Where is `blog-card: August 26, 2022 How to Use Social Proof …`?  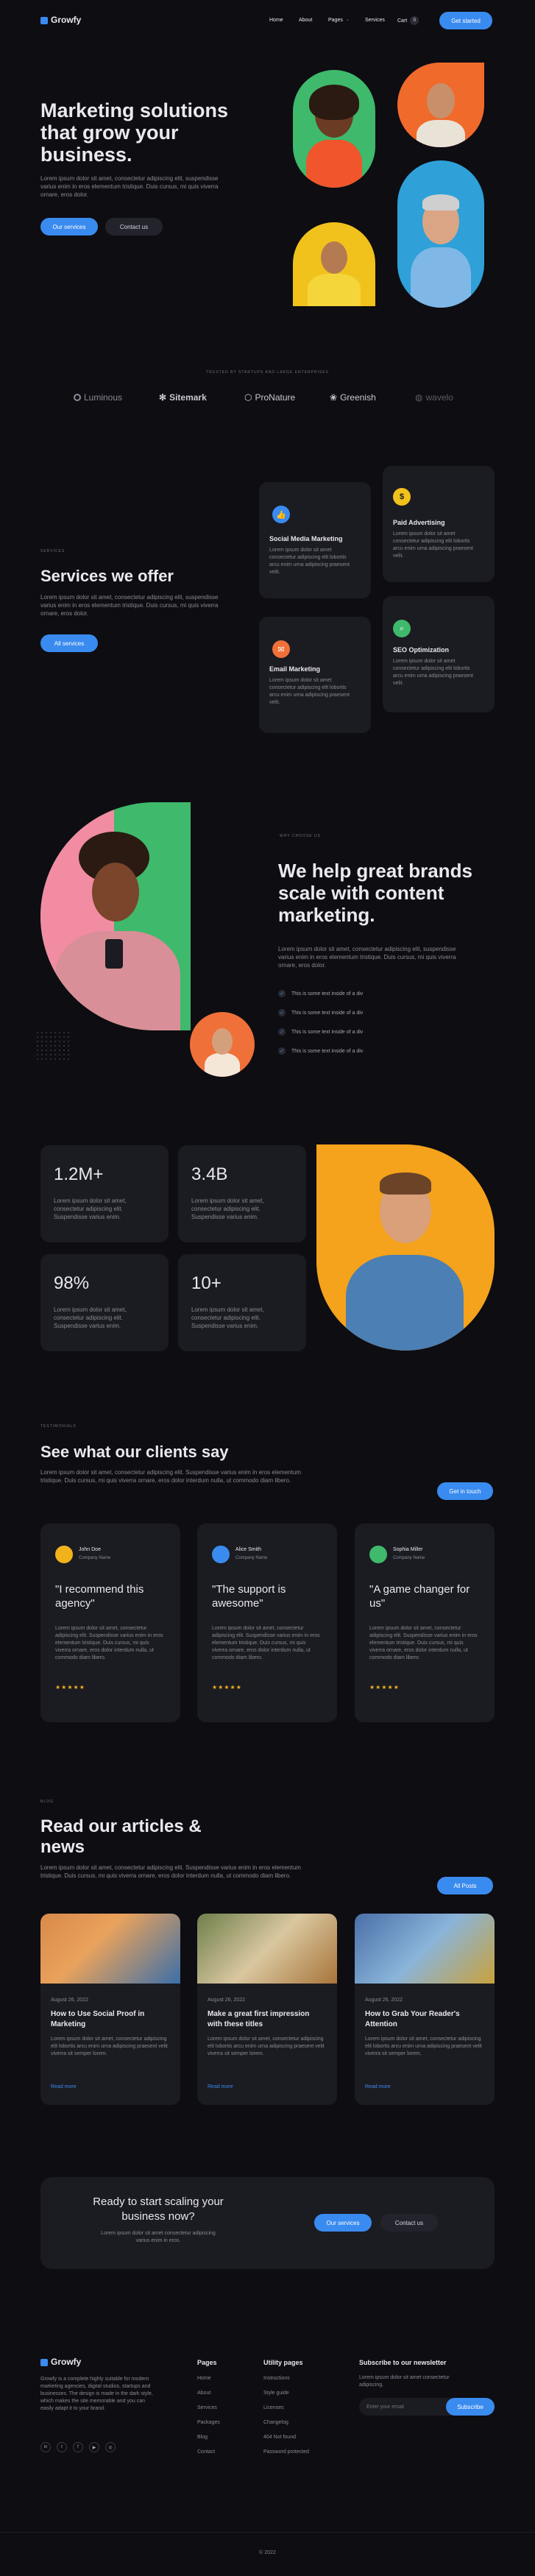 blog-card: August 26, 2022 How to Use Social Proof … is located at coordinates (110, 2010).